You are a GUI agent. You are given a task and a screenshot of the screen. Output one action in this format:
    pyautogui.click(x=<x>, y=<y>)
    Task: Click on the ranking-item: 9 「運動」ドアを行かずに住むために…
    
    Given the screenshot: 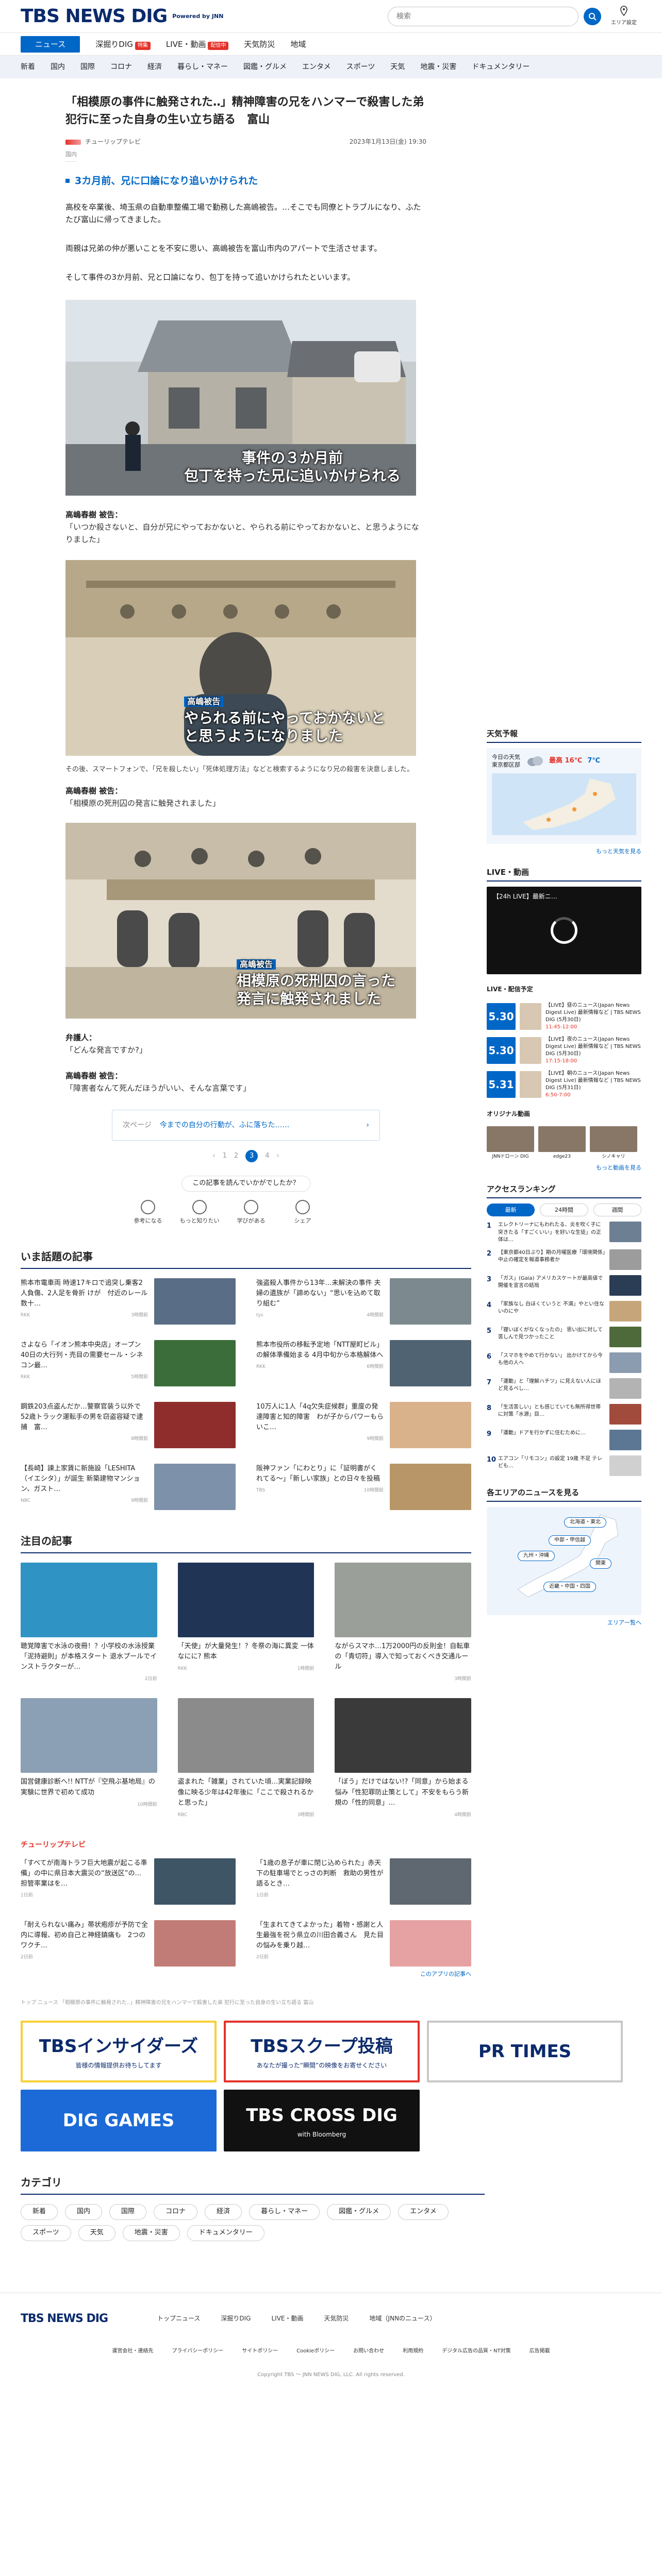 What is the action you would take?
    pyautogui.click(x=564, y=1439)
    